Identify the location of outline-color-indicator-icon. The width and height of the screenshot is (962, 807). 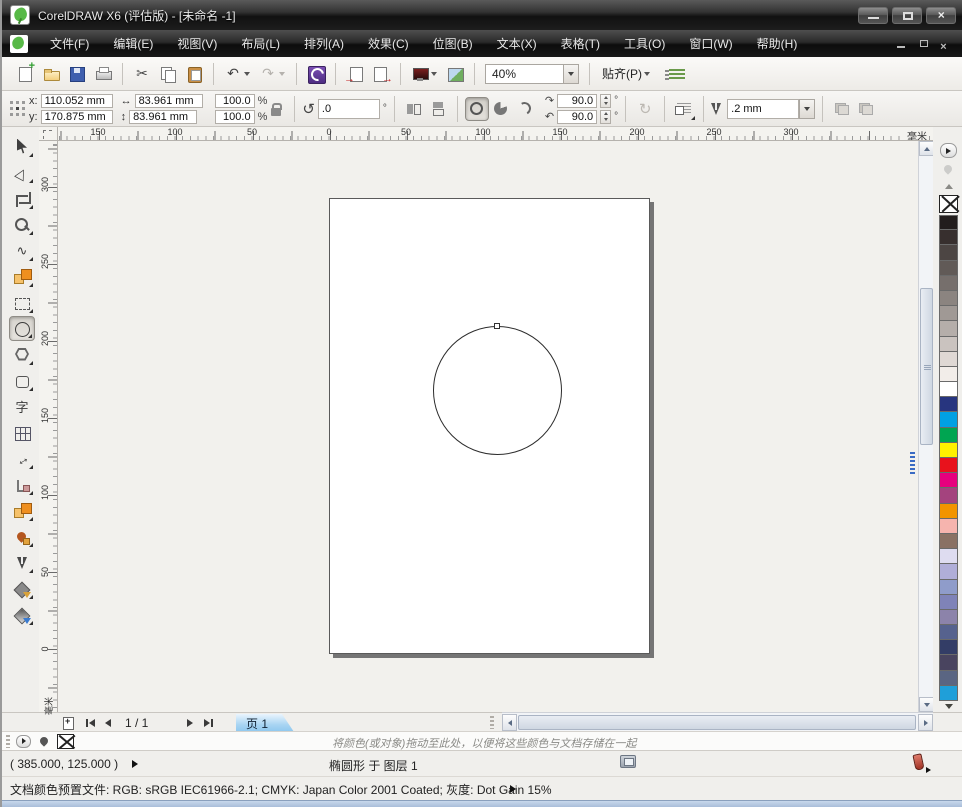
(918, 762).